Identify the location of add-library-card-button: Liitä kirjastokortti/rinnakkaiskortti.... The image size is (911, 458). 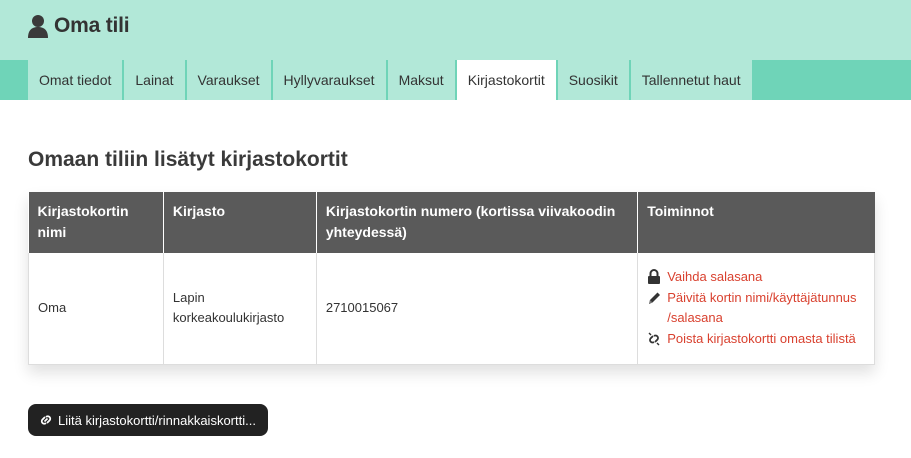
(148, 420).